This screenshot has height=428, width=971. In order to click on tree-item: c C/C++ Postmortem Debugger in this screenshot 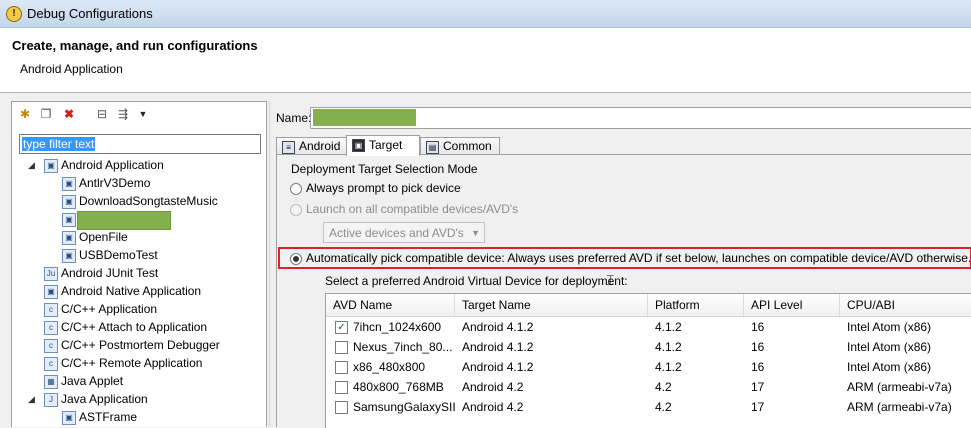, I will do `click(139, 346)`.